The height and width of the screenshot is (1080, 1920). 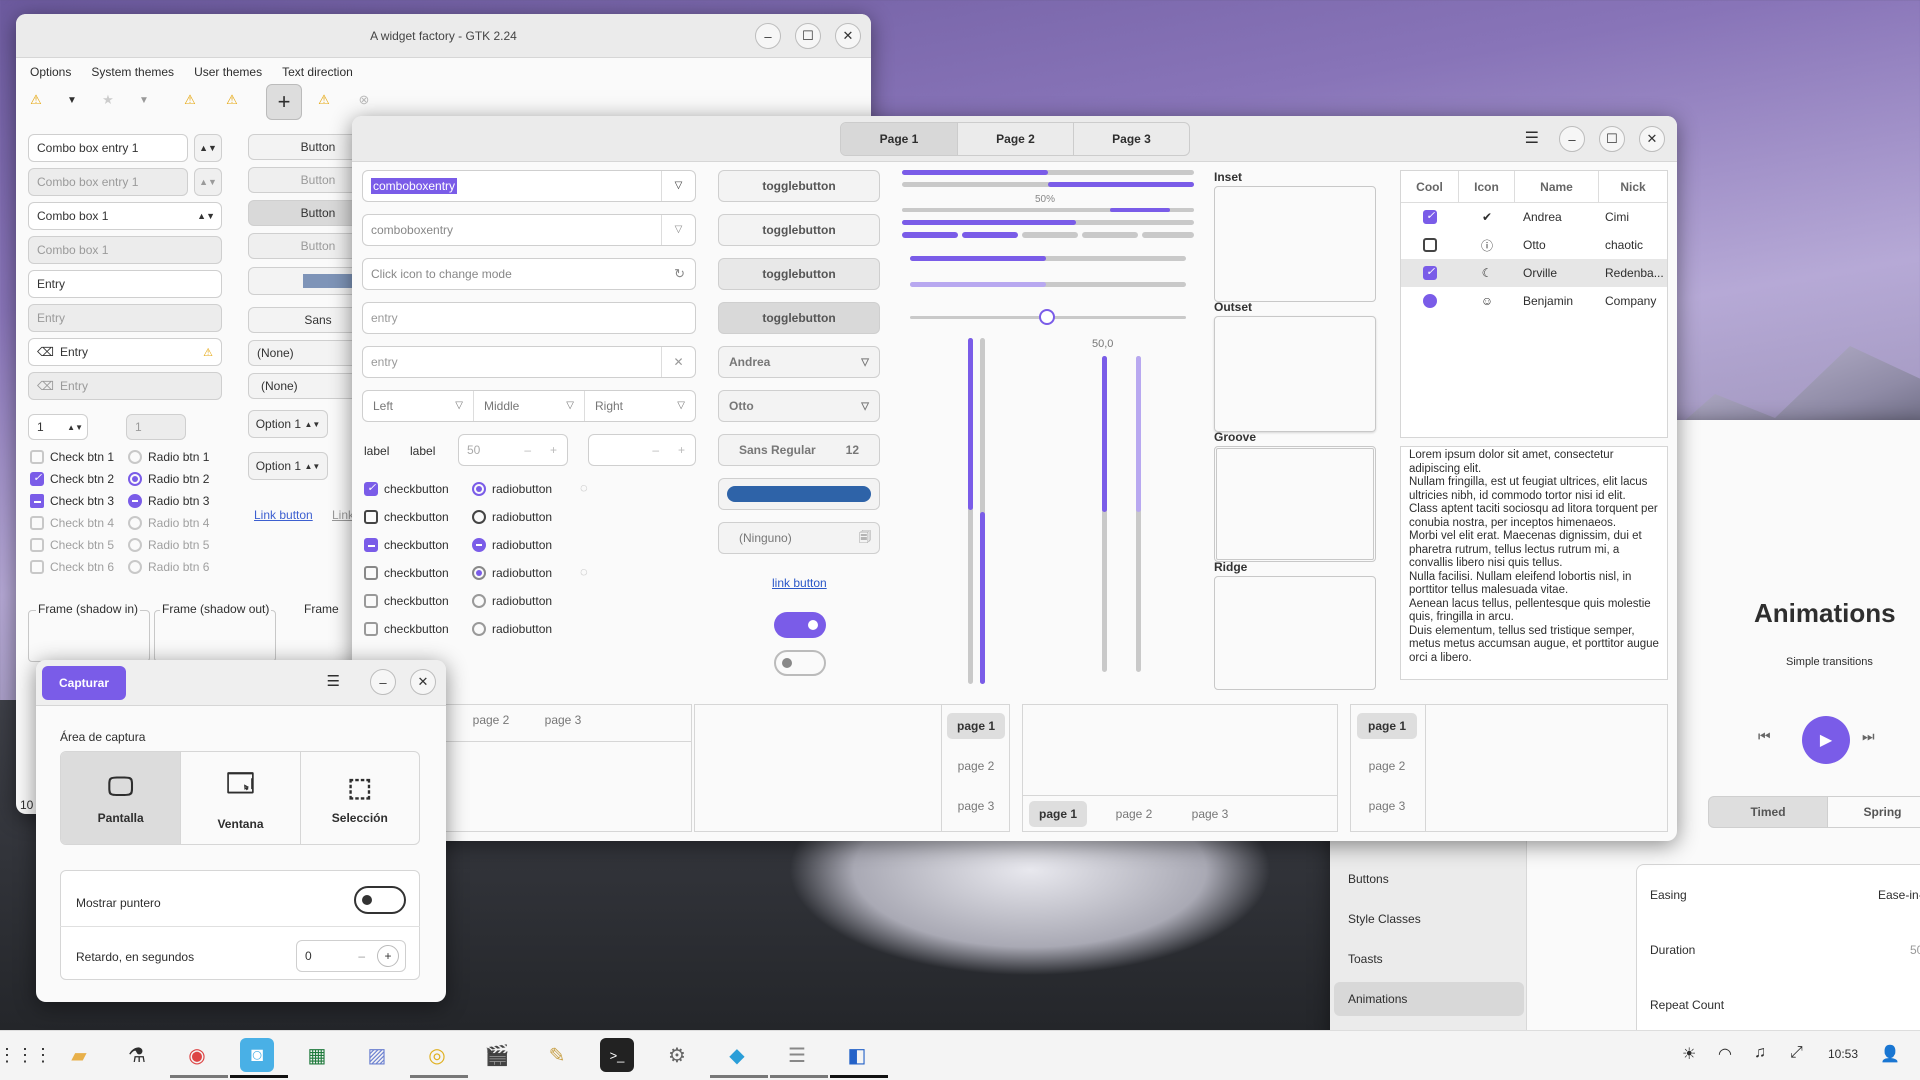 I want to click on user-icon: 👤, so click(x=1890, y=1054).